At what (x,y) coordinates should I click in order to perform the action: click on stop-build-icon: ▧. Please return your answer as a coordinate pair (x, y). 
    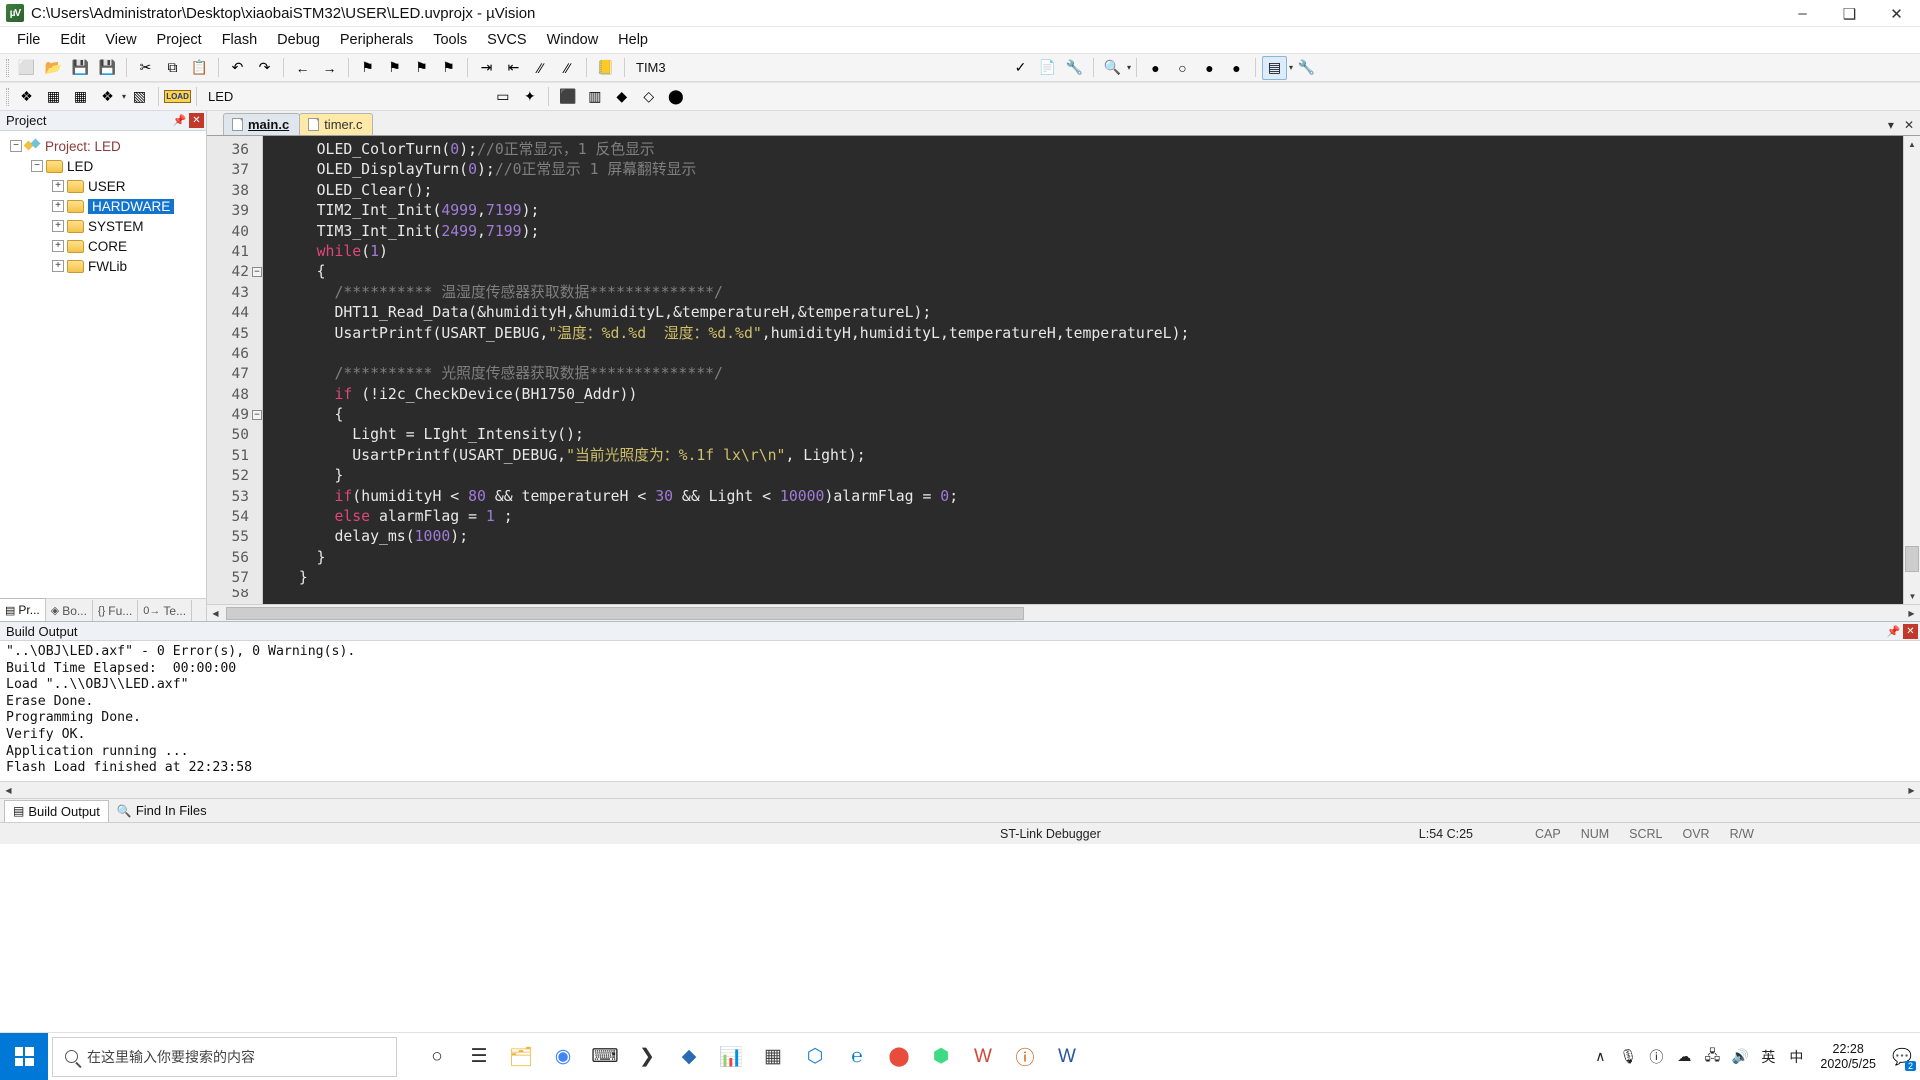
    Looking at the image, I should click on (139, 97).